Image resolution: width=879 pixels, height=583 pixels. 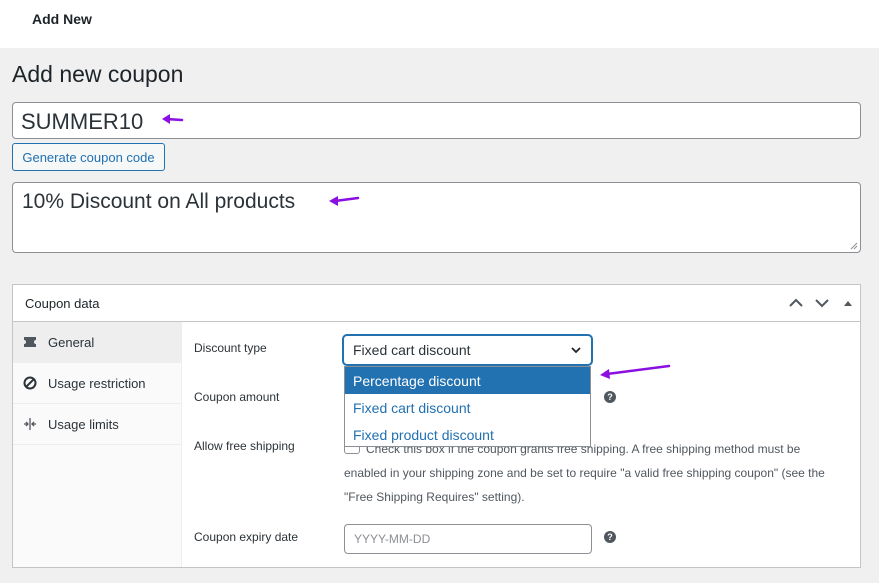 What do you see at coordinates (88, 157) in the screenshot?
I see `generate-coupon-code-button: Generate coupon code` at bounding box center [88, 157].